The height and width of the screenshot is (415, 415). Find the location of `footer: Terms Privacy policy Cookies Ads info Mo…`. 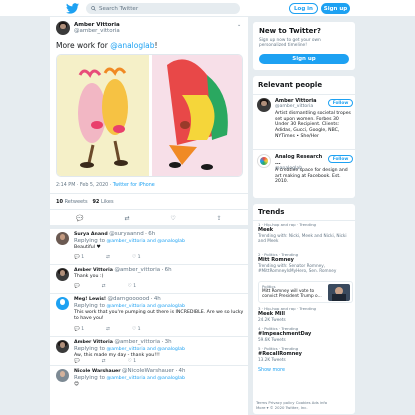

footer: Terms Privacy policy Cookies Ads info Mo… is located at coordinates (306, 405).